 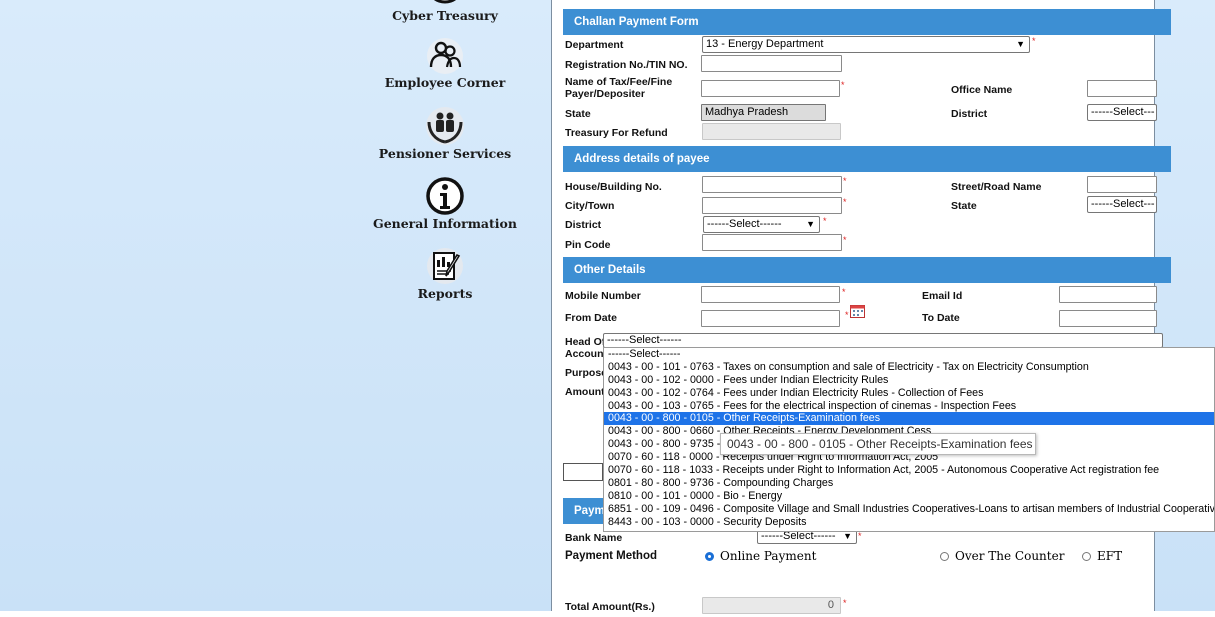 What do you see at coordinates (982, 90) in the screenshot?
I see `office-name-label: Office Name` at bounding box center [982, 90].